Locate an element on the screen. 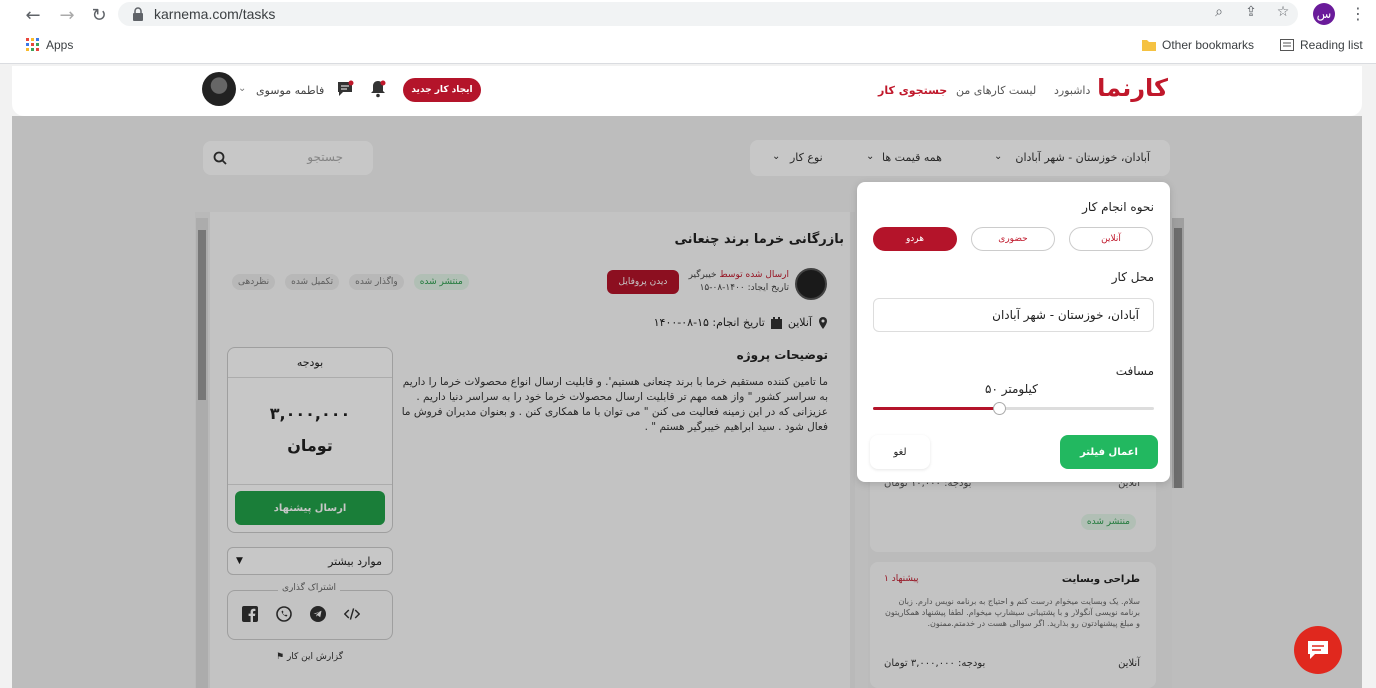  bookmark-apps: Apps is located at coordinates (49, 45).